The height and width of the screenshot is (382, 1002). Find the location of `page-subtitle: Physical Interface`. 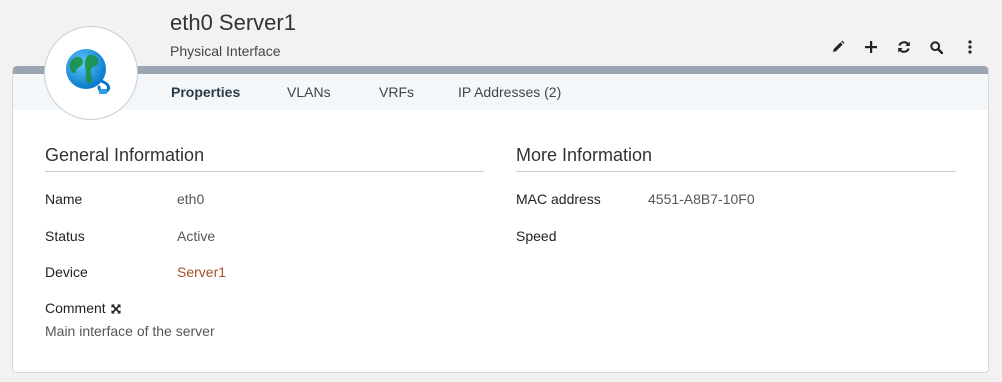

page-subtitle: Physical Interface is located at coordinates (225, 51).